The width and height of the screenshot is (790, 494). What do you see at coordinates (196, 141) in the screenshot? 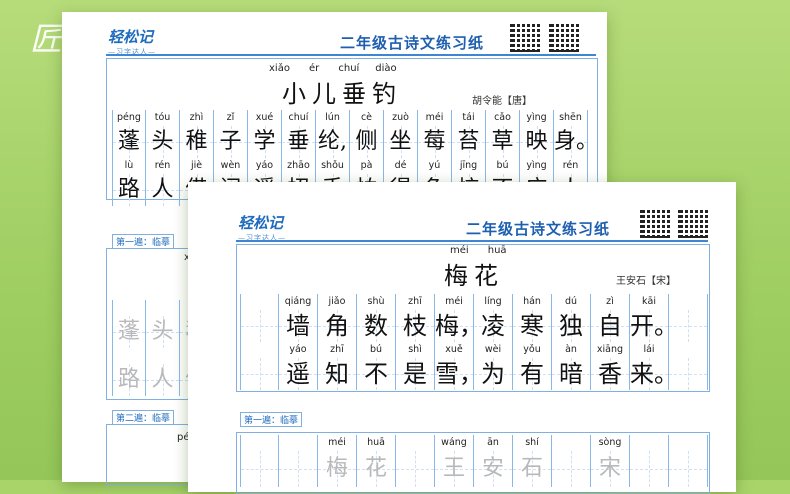
I see `character-text: 稚` at bounding box center [196, 141].